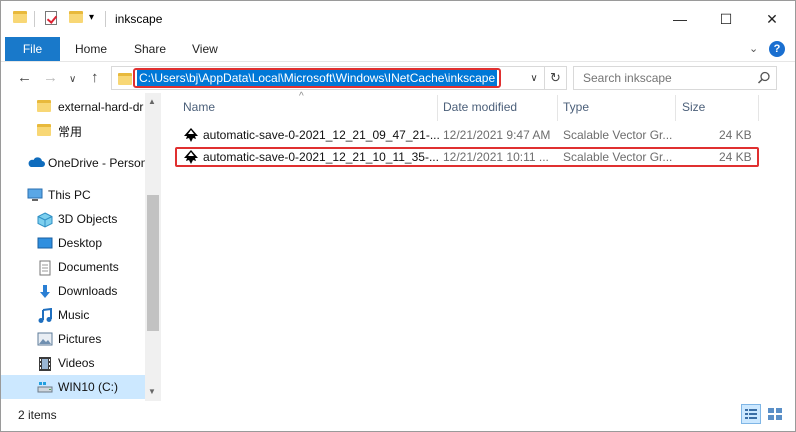 This screenshot has width=796, height=432. I want to click on nav-item-external-hard-drive: external-hard-dr, so click(73, 107).